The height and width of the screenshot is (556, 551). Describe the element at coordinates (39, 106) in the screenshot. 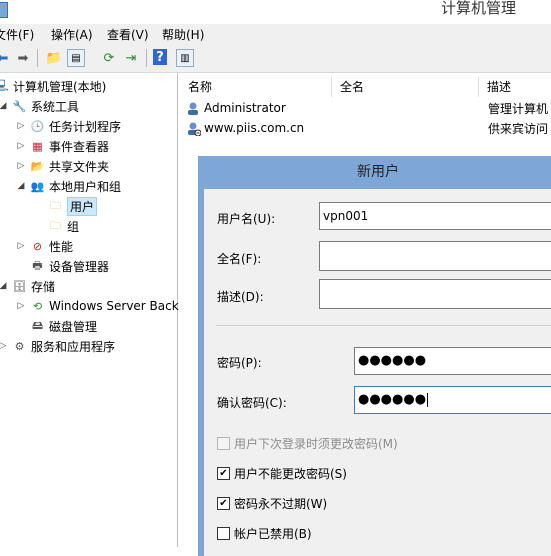

I see `tree-node-system-tools: ◢ 🔧 系统工具` at that location.